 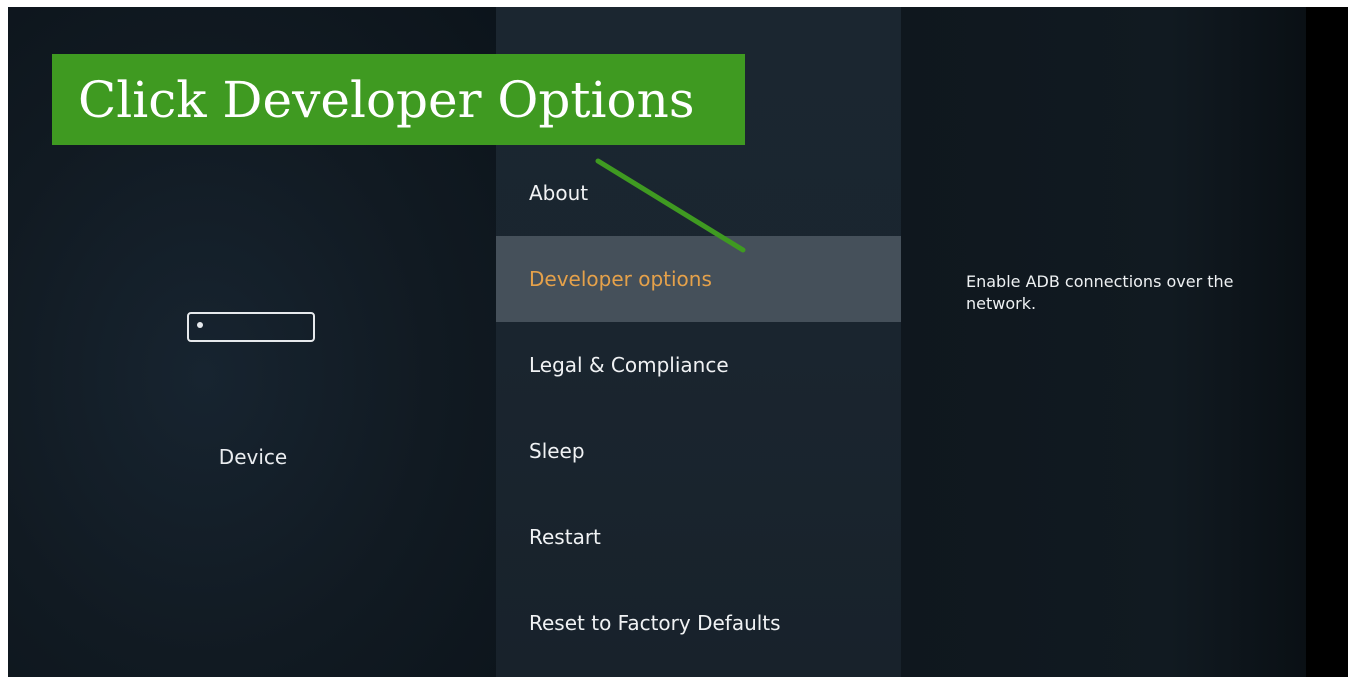 What do you see at coordinates (251, 327) in the screenshot?
I see `device-box-icon` at bounding box center [251, 327].